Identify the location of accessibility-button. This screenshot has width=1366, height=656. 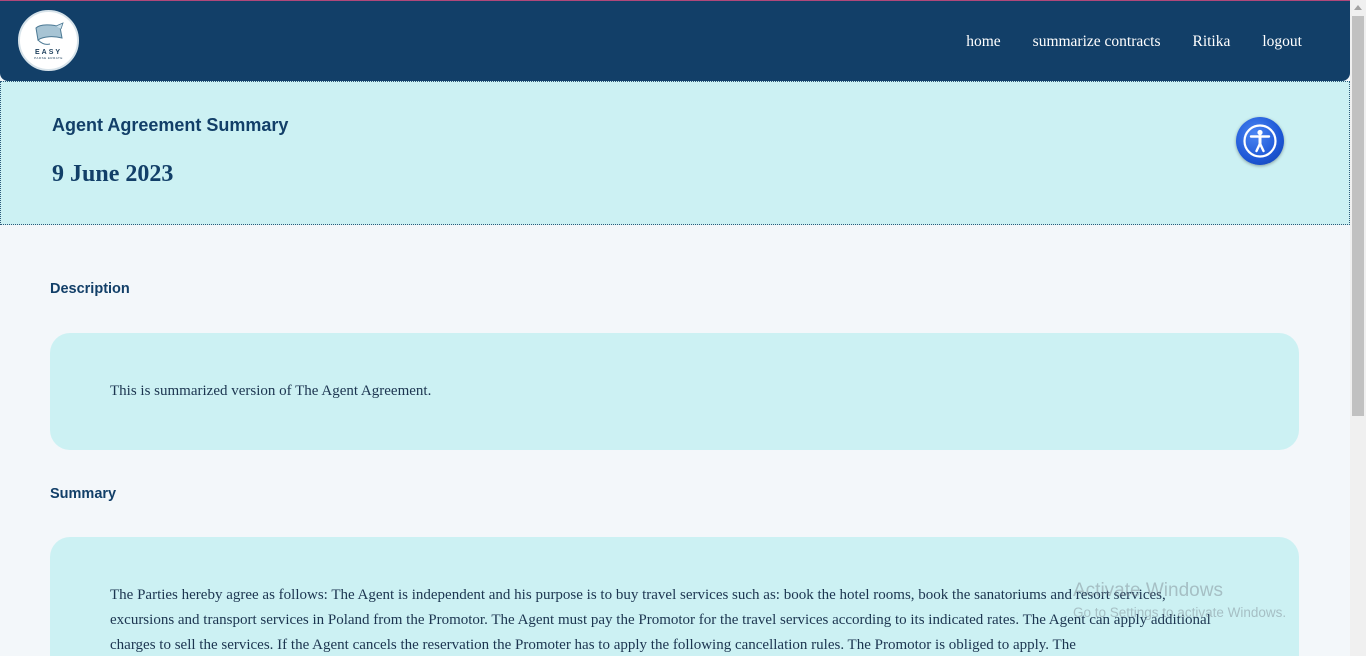
(1260, 141).